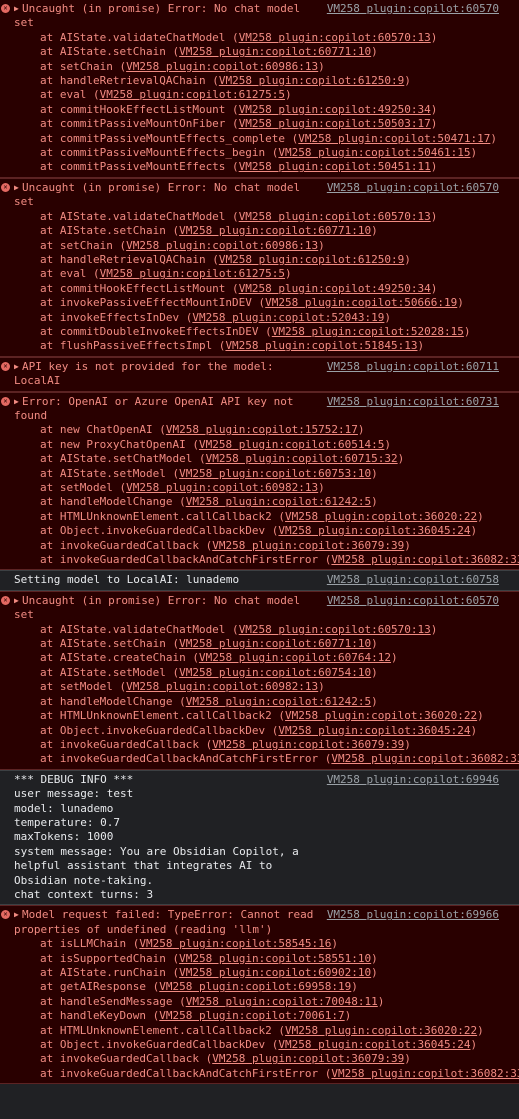 This screenshot has height=1119, width=519. Describe the element at coordinates (103, 958) in the screenshot. I see `stack-frame-function: at isSupportedChain` at that location.